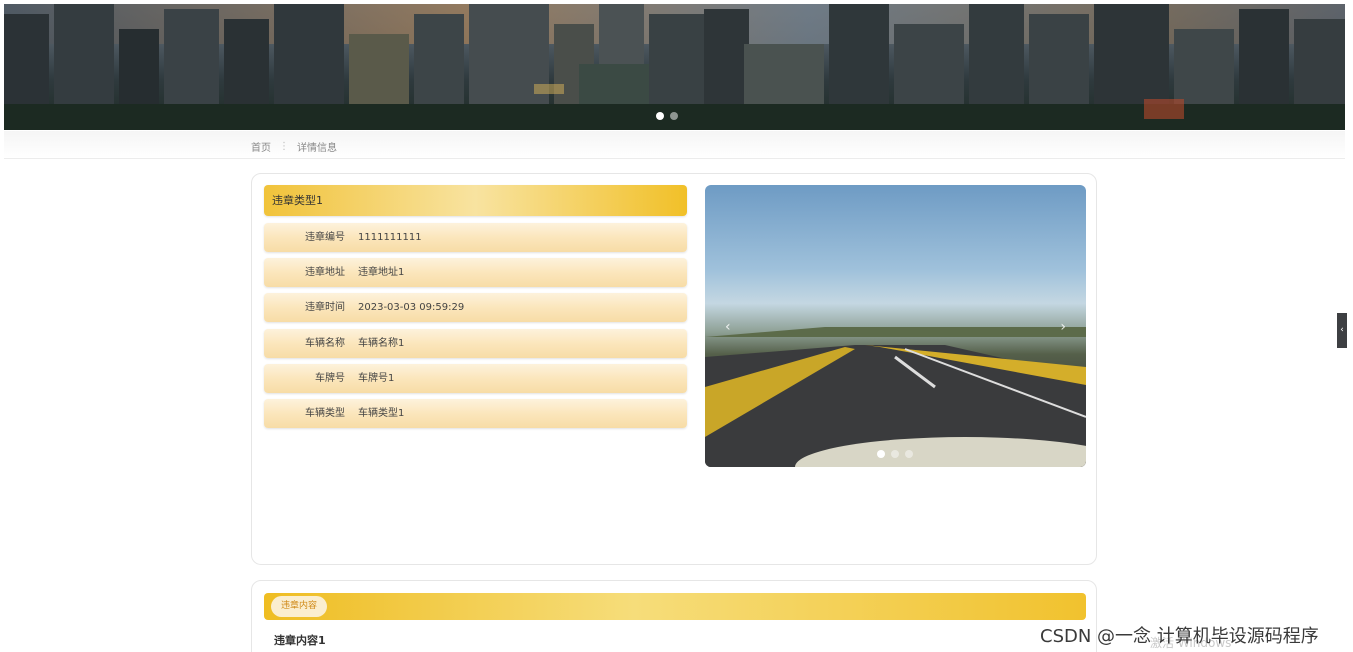 The height and width of the screenshot is (652, 1353). I want to click on info-row-vehicle-type: 车辆类型 车辆类型1, so click(475, 413).